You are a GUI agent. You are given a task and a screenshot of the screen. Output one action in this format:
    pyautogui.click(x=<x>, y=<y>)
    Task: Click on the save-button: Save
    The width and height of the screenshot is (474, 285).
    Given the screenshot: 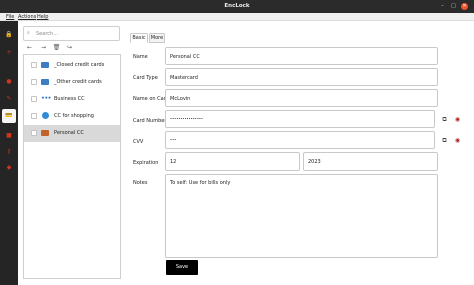 What is the action you would take?
    pyautogui.click(x=182, y=267)
    